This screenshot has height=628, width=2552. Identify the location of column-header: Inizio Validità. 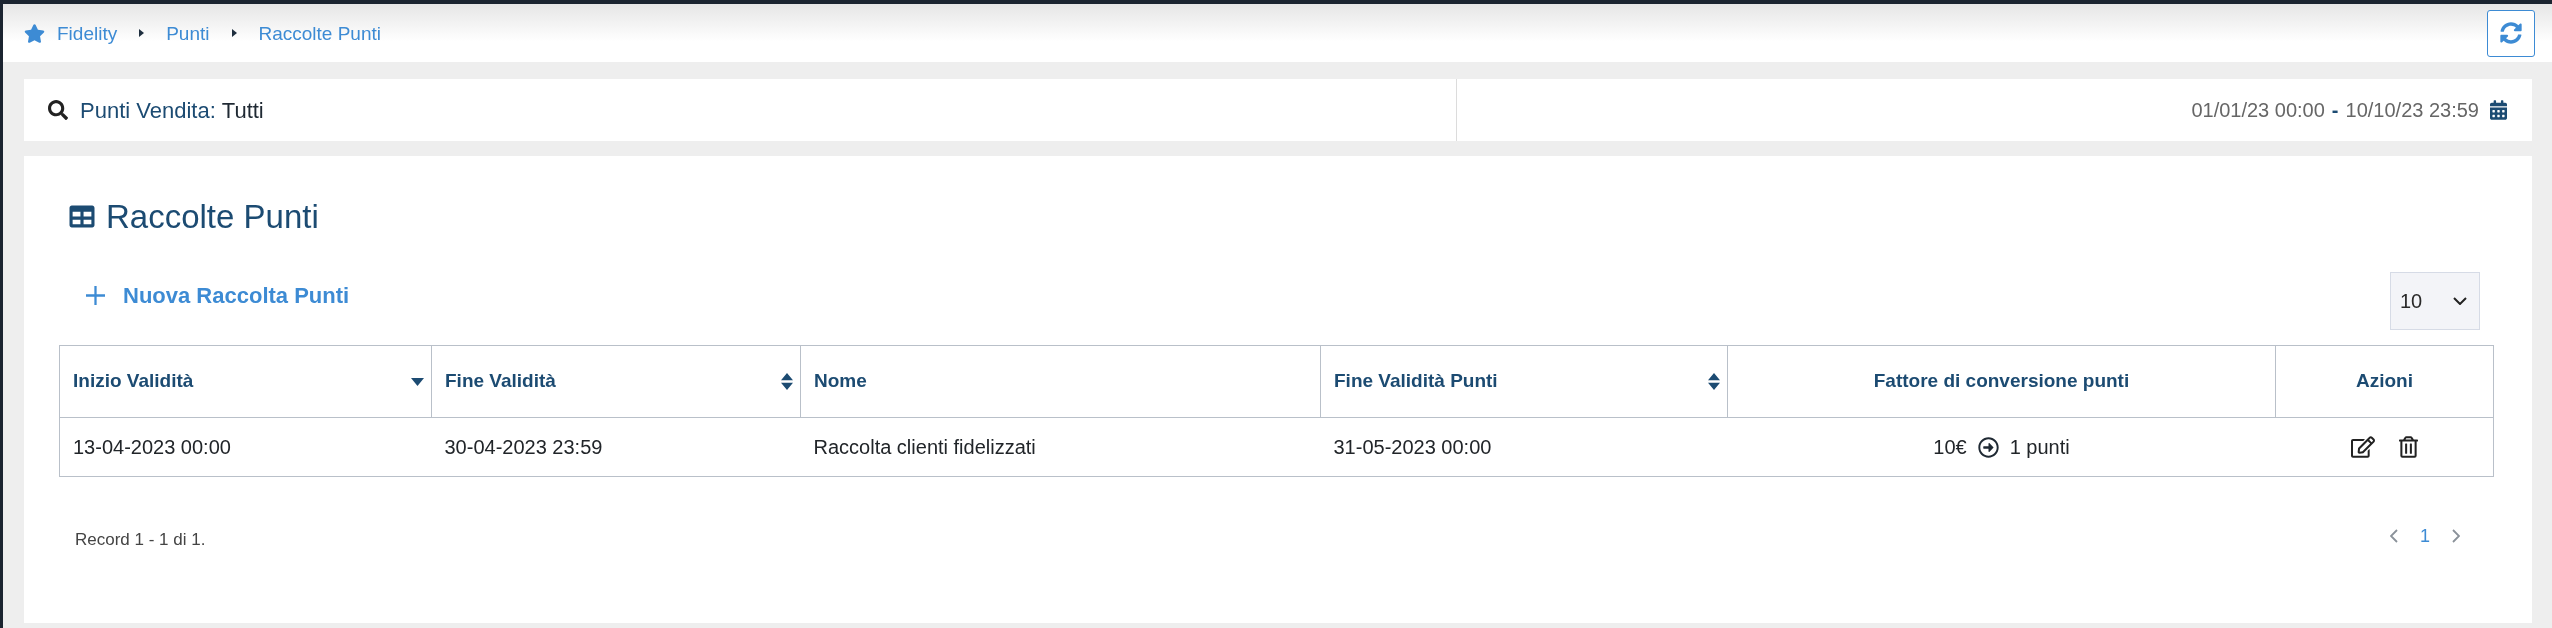
(245, 381).